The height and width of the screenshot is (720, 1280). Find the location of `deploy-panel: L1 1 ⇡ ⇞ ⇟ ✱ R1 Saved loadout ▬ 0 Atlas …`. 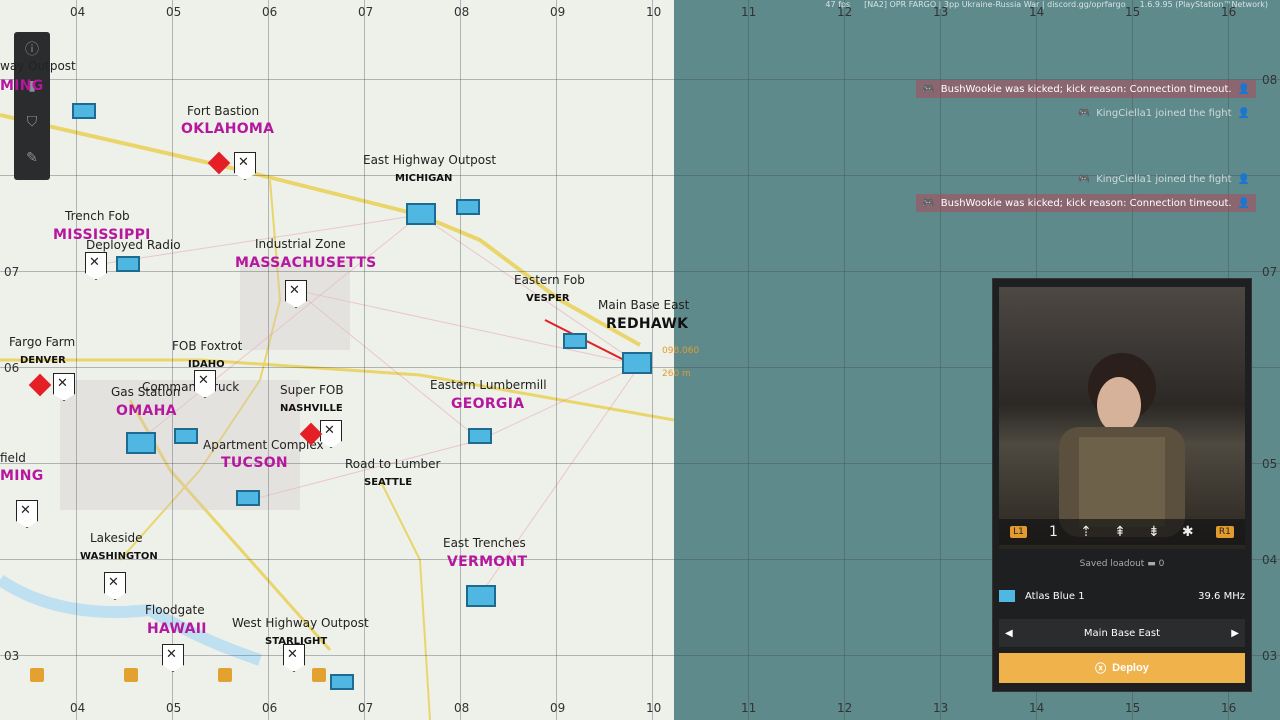

deploy-panel: L1 1 ⇡ ⇞ ⇟ ✱ R1 Saved loadout ▬ 0 Atlas … is located at coordinates (1122, 485).